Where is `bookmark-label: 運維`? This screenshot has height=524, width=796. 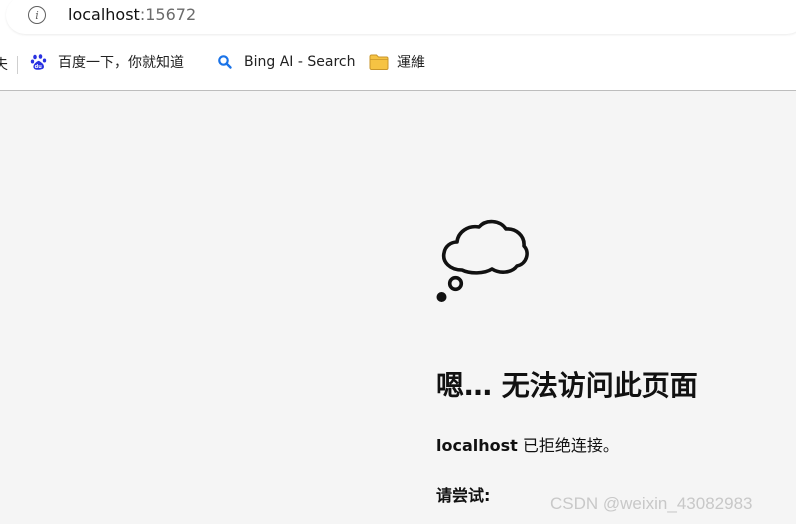 bookmark-label: 運維 is located at coordinates (411, 63).